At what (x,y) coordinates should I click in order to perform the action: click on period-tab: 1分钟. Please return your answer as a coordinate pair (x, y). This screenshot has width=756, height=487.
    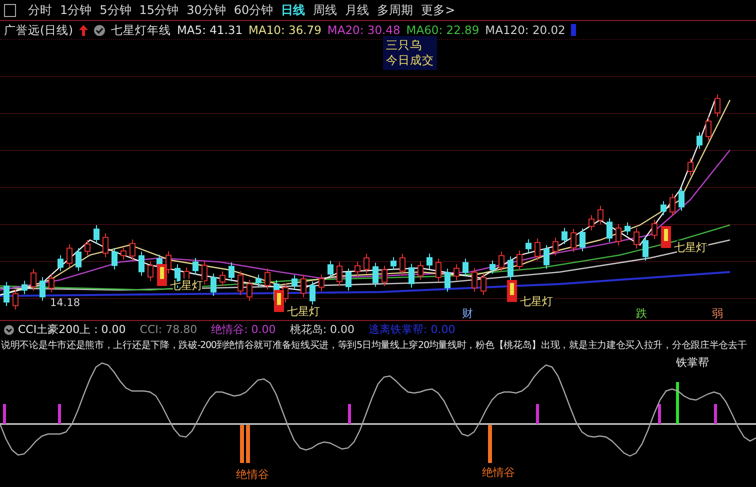
    Looking at the image, I should click on (76, 10).